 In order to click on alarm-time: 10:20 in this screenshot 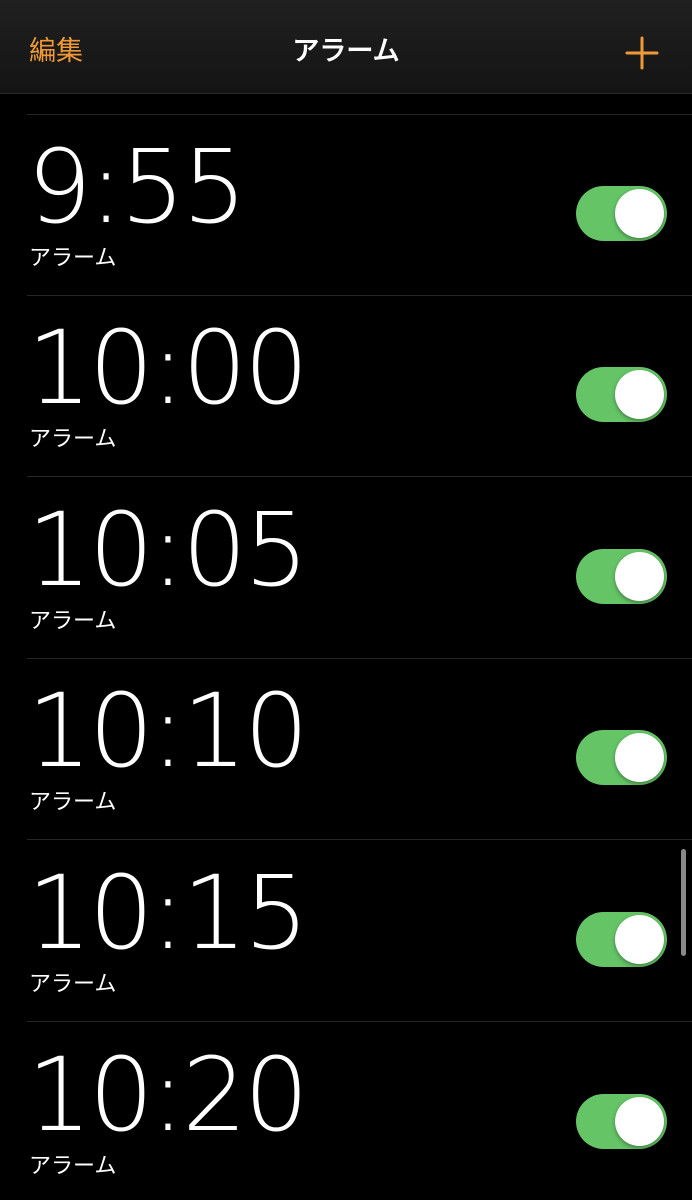, I will do `click(168, 1095)`.